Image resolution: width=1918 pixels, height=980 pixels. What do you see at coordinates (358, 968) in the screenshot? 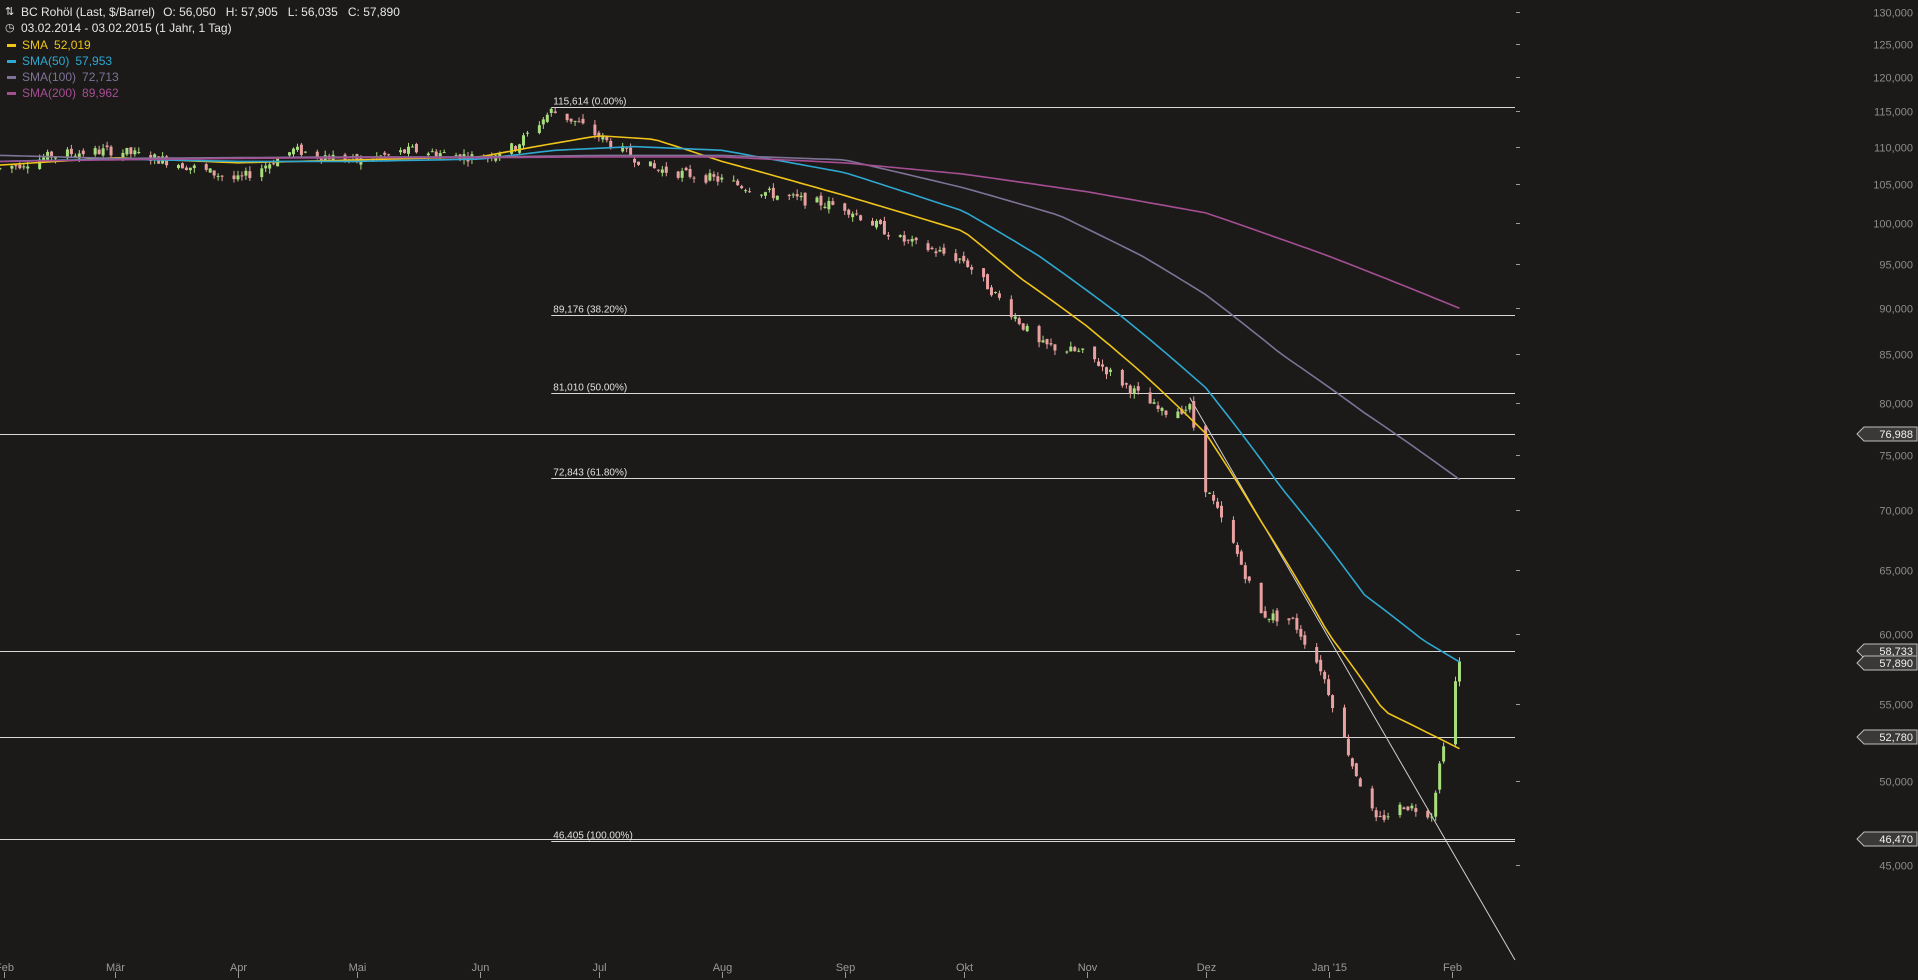
I see `x-tick-label: Mai` at bounding box center [358, 968].